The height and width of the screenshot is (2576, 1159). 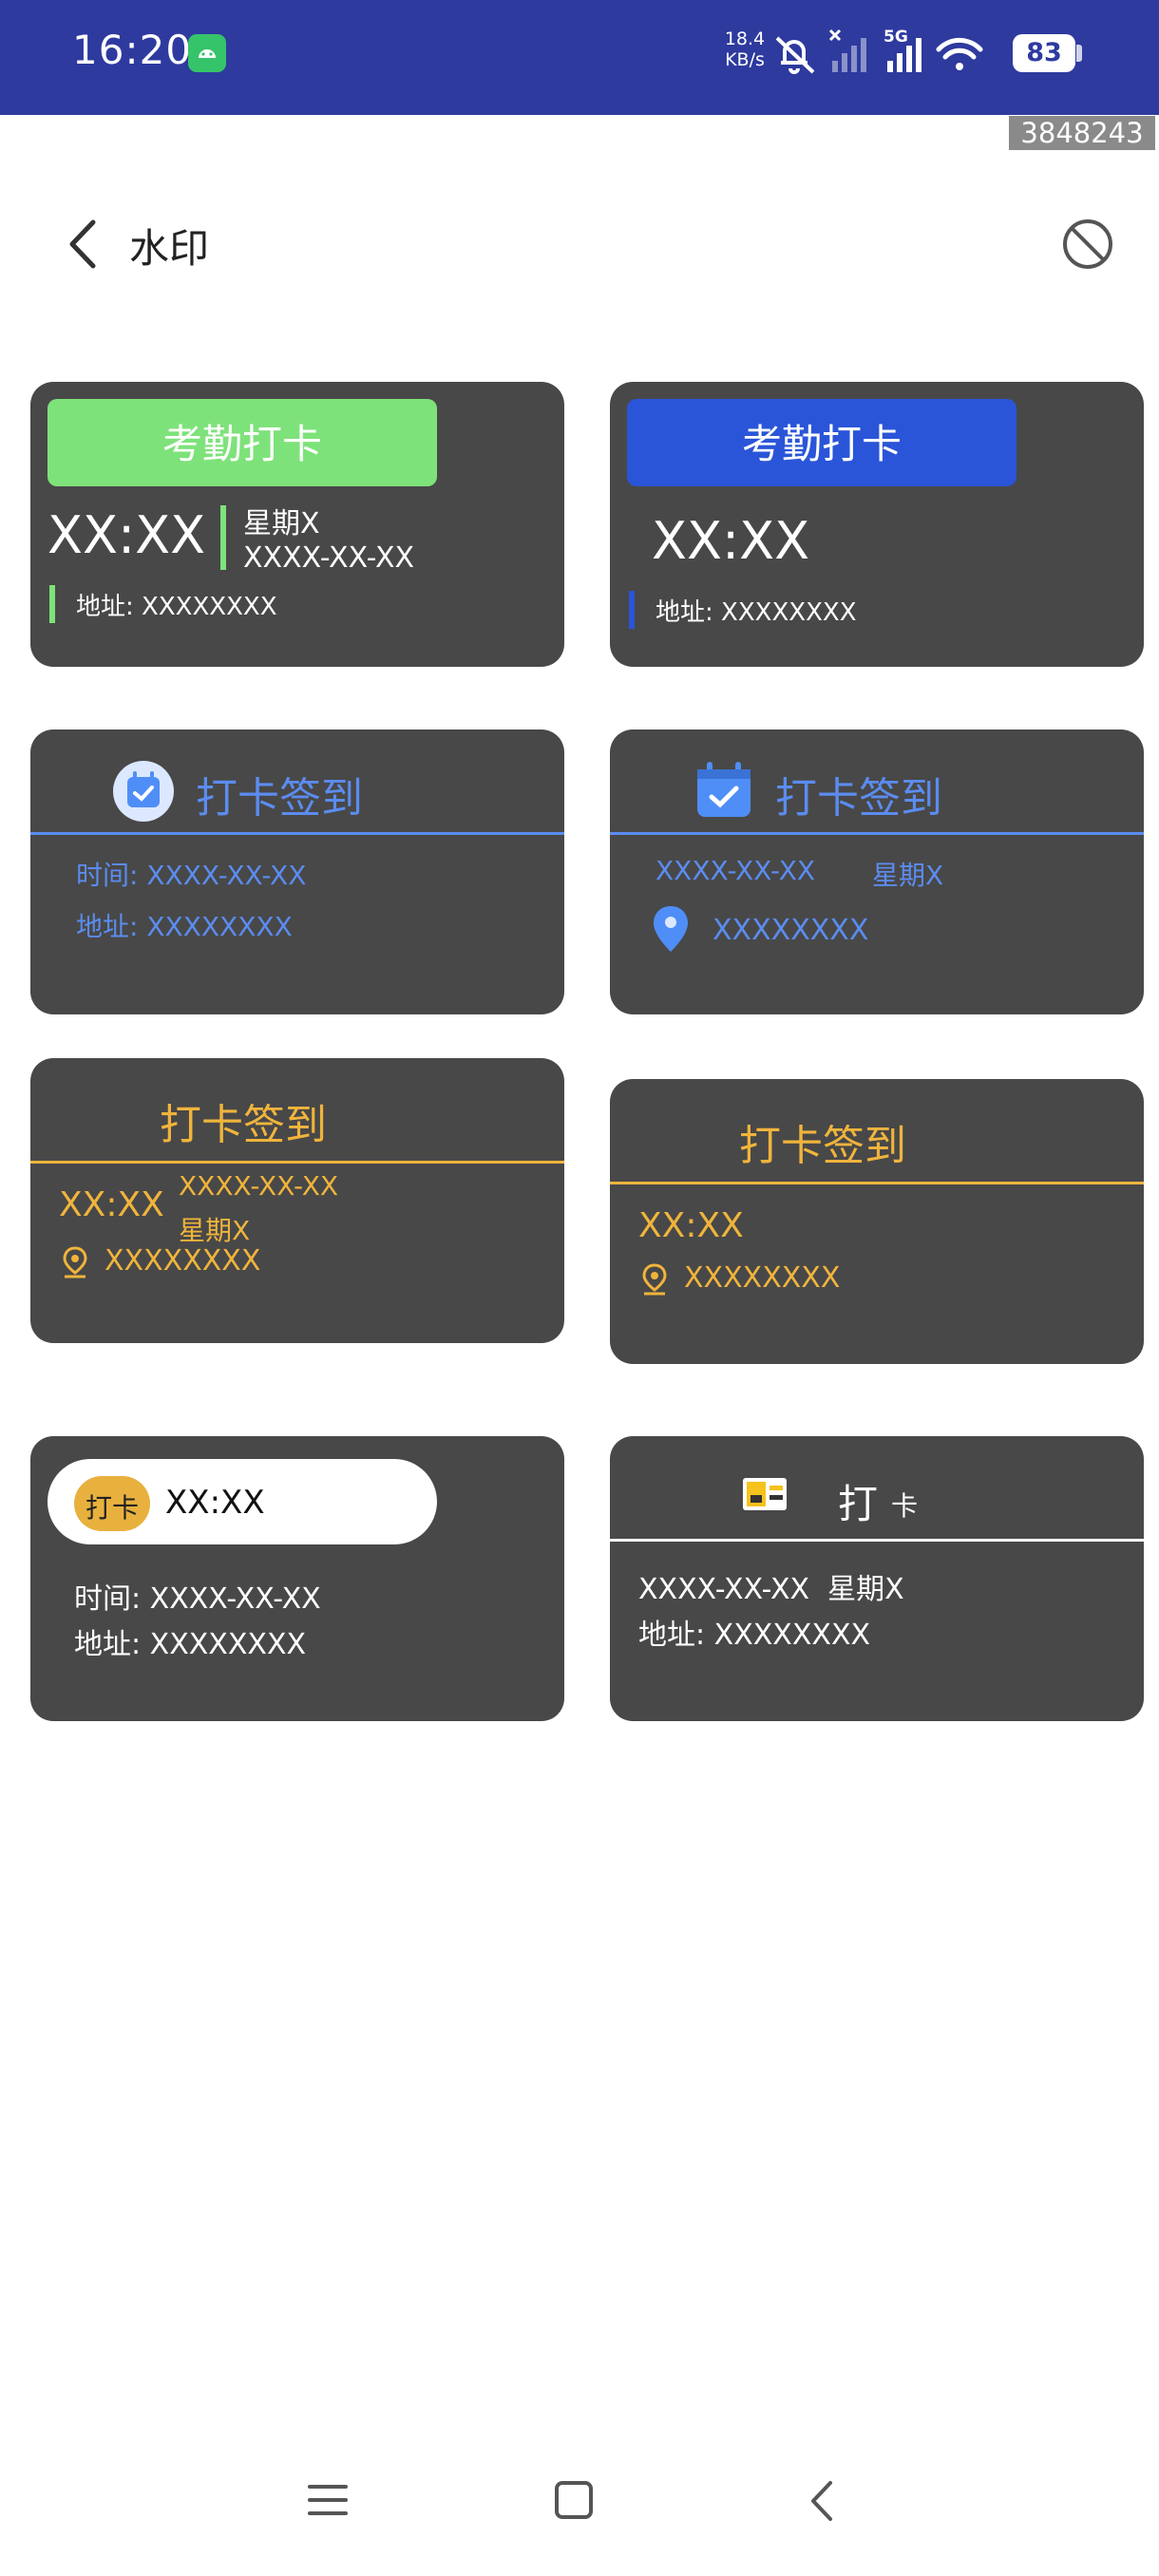 What do you see at coordinates (903, 50) in the screenshot?
I see `signal-5g-icon: 5G` at bounding box center [903, 50].